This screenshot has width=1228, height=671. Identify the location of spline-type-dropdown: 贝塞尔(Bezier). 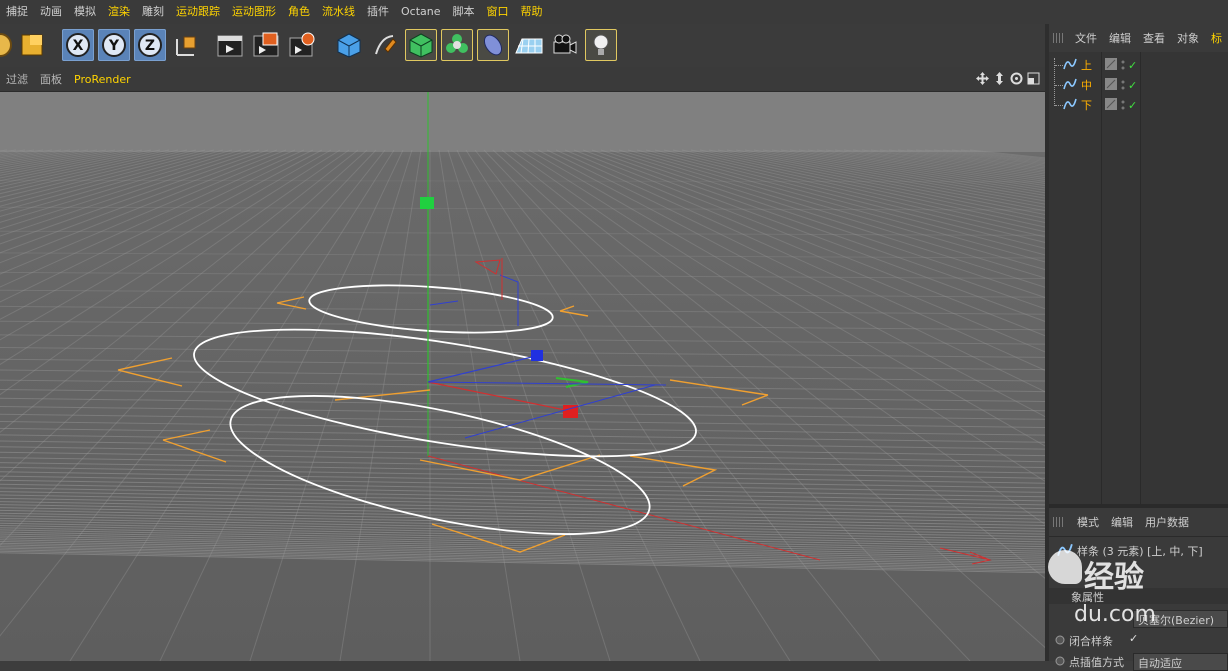
(1180, 619).